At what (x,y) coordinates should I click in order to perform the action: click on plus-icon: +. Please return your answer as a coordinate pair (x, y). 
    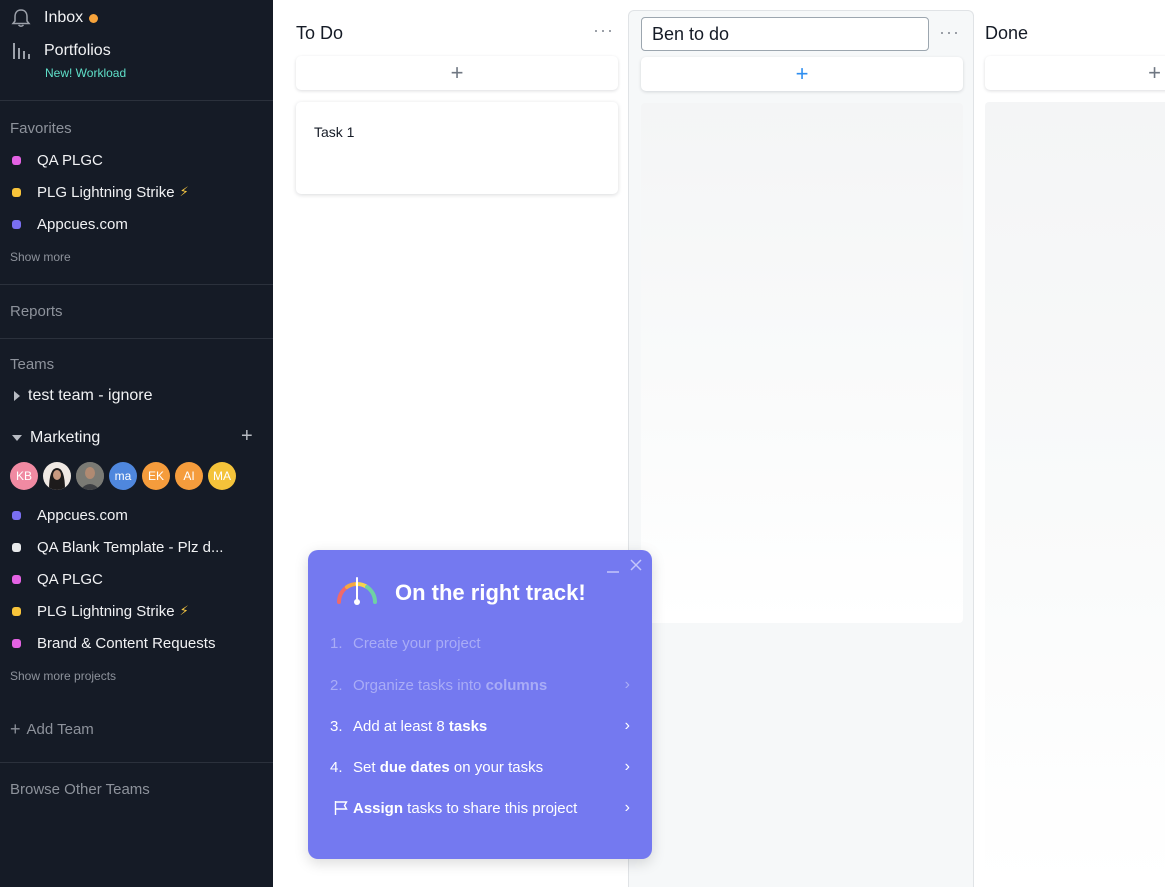
    Looking at the image, I should click on (15, 729).